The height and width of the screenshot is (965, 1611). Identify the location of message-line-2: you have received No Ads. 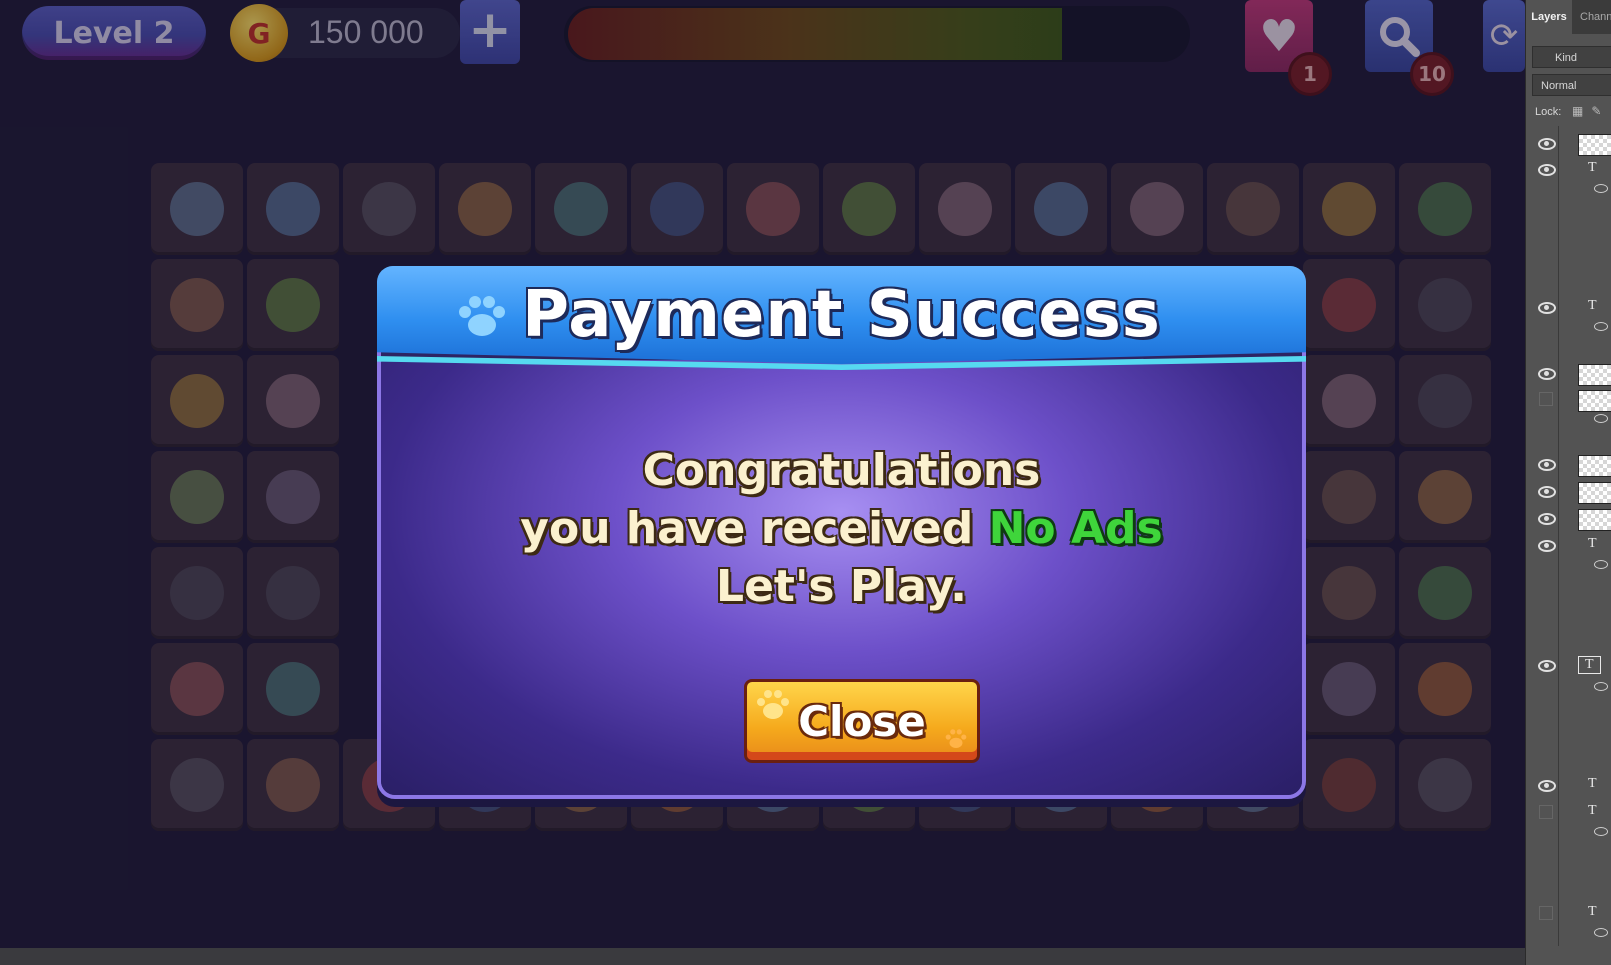
(841, 529).